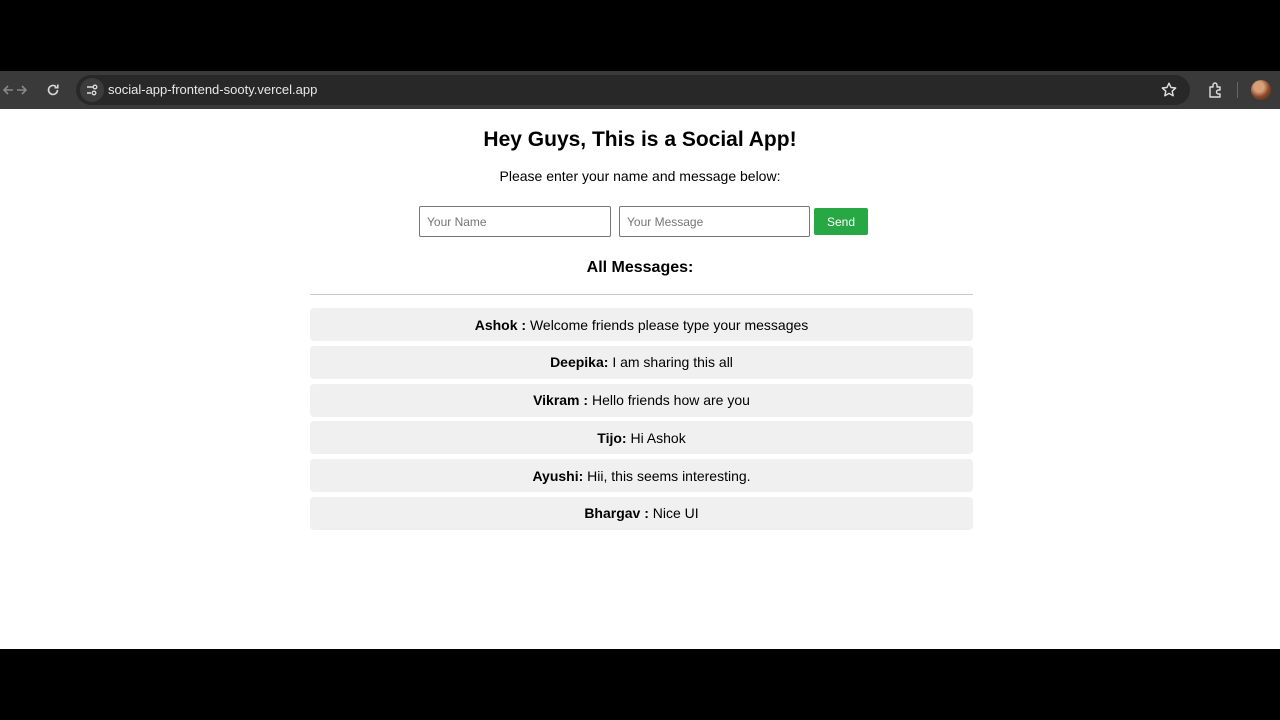  Describe the element at coordinates (515, 221) in the screenshot. I see `name-input` at that location.